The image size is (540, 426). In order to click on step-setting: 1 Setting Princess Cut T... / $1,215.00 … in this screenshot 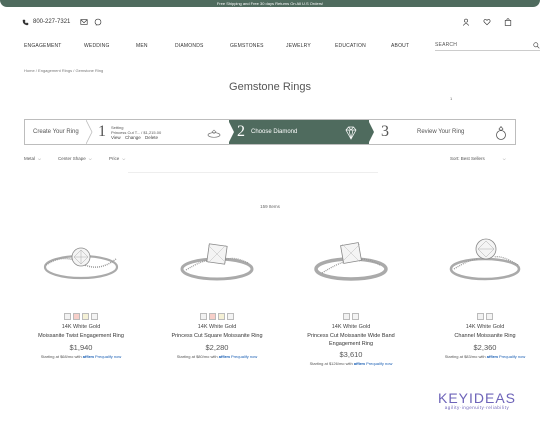, I will do `click(157, 132)`.